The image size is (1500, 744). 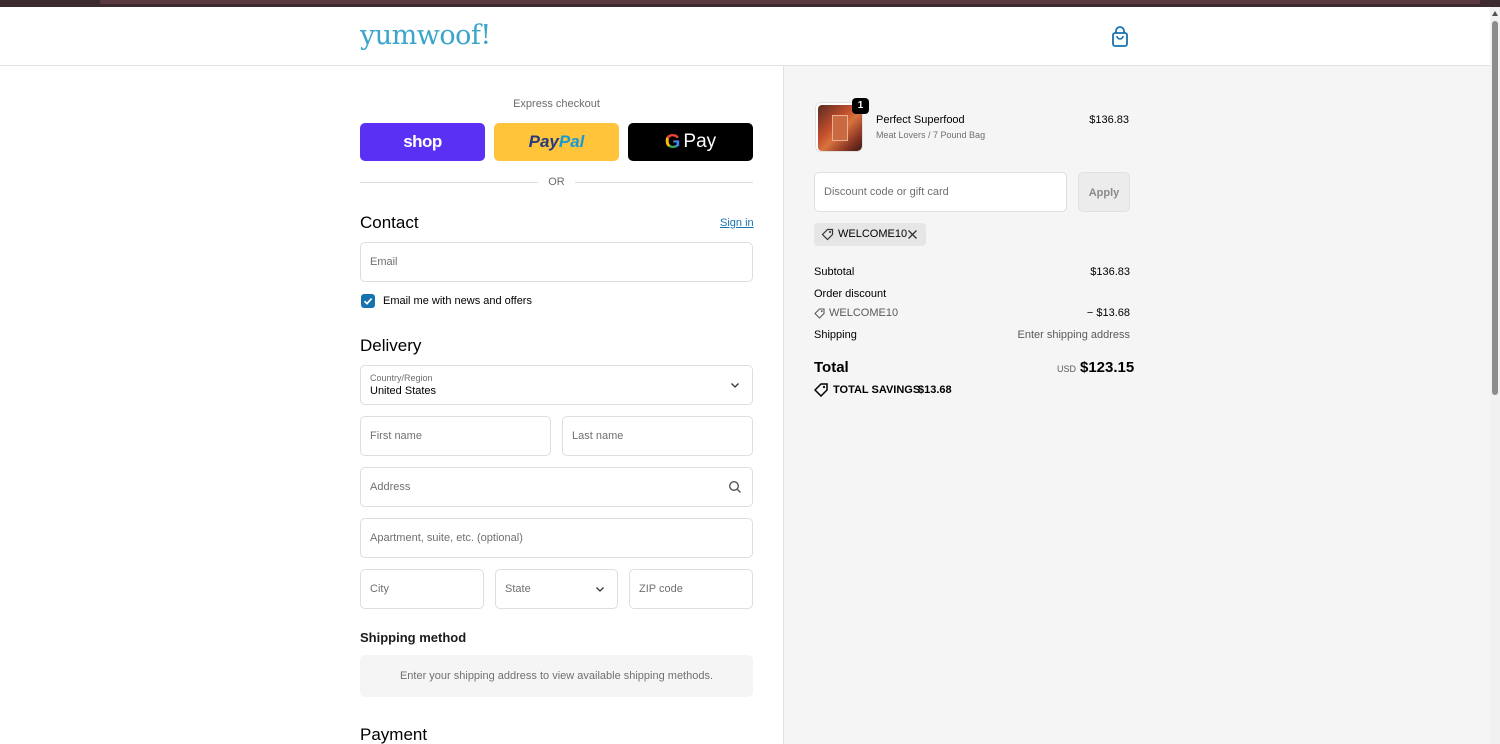 What do you see at coordinates (1120, 37) in the screenshot?
I see `shopping-bag-icon` at bounding box center [1120, 37].